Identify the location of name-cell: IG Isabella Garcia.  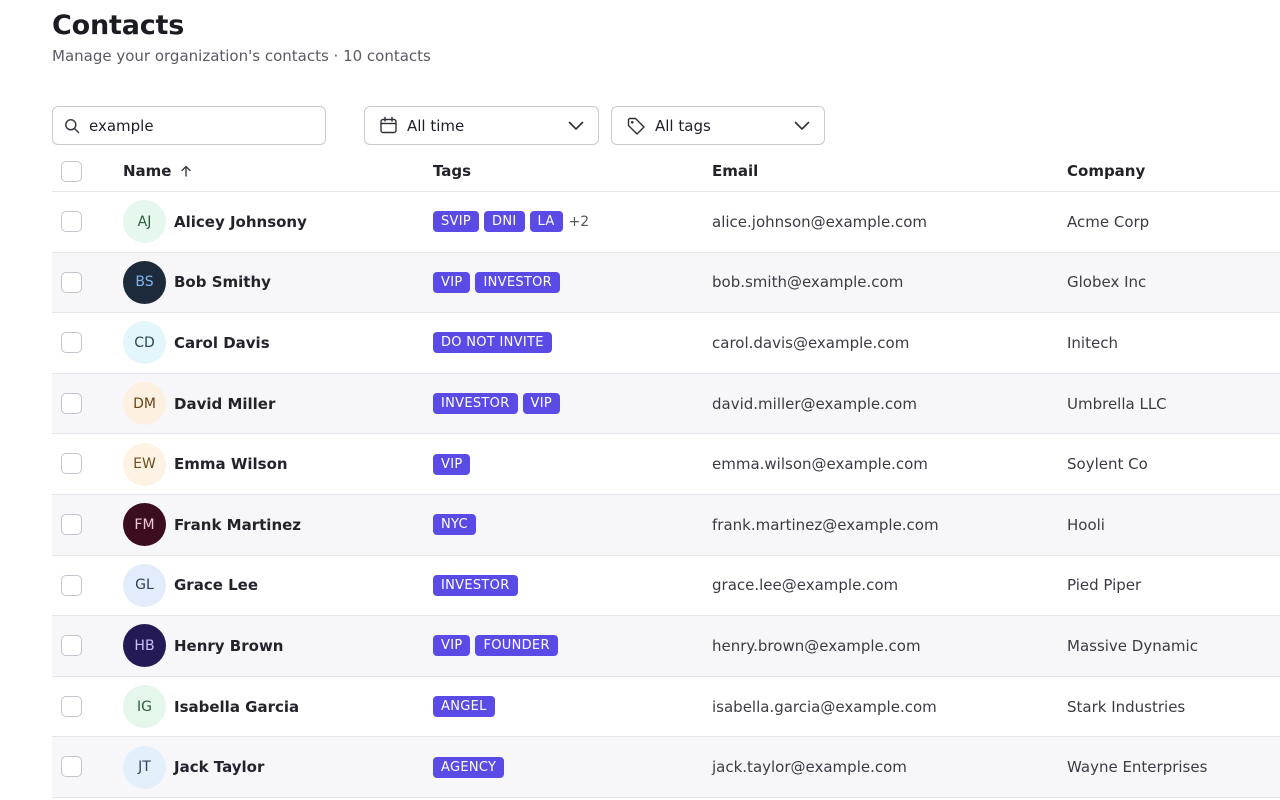
(211, 707).